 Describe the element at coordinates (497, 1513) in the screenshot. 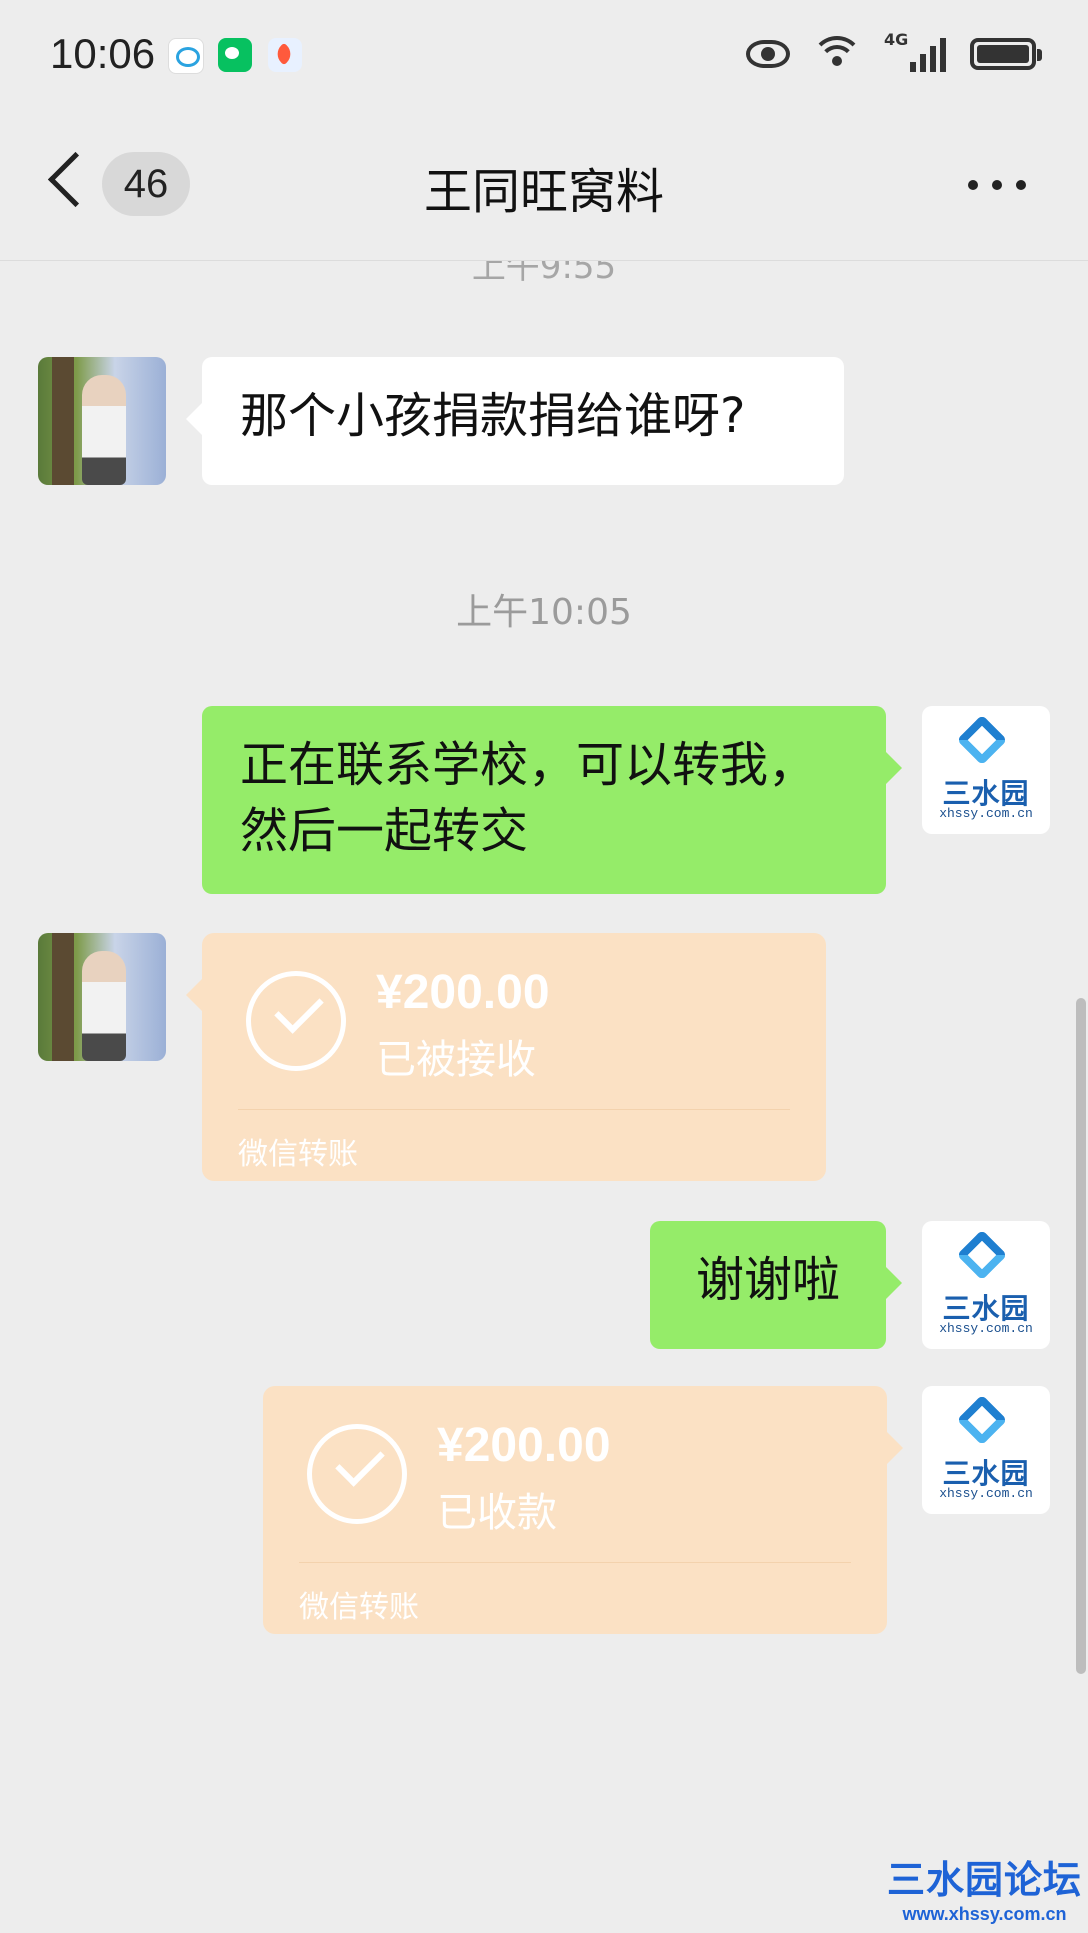

I see `transfer-status: 已收款` at that location.